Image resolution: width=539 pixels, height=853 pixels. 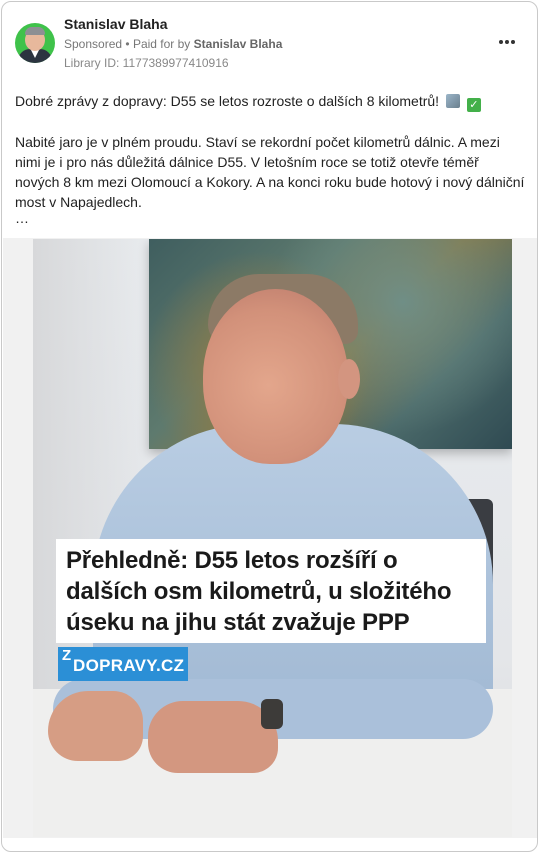 What do you see at coordinates (213, 737) in the screenshot?
I see `person-right-hand` at bounding box center [213, 737].